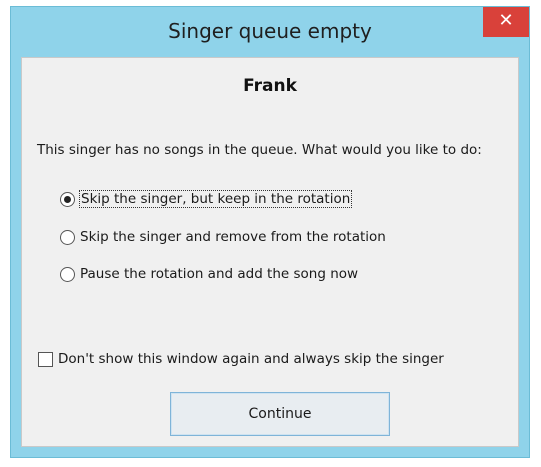  I want to click on option-pause-add: Pause the rotation and add the song now, so click(209, 274).